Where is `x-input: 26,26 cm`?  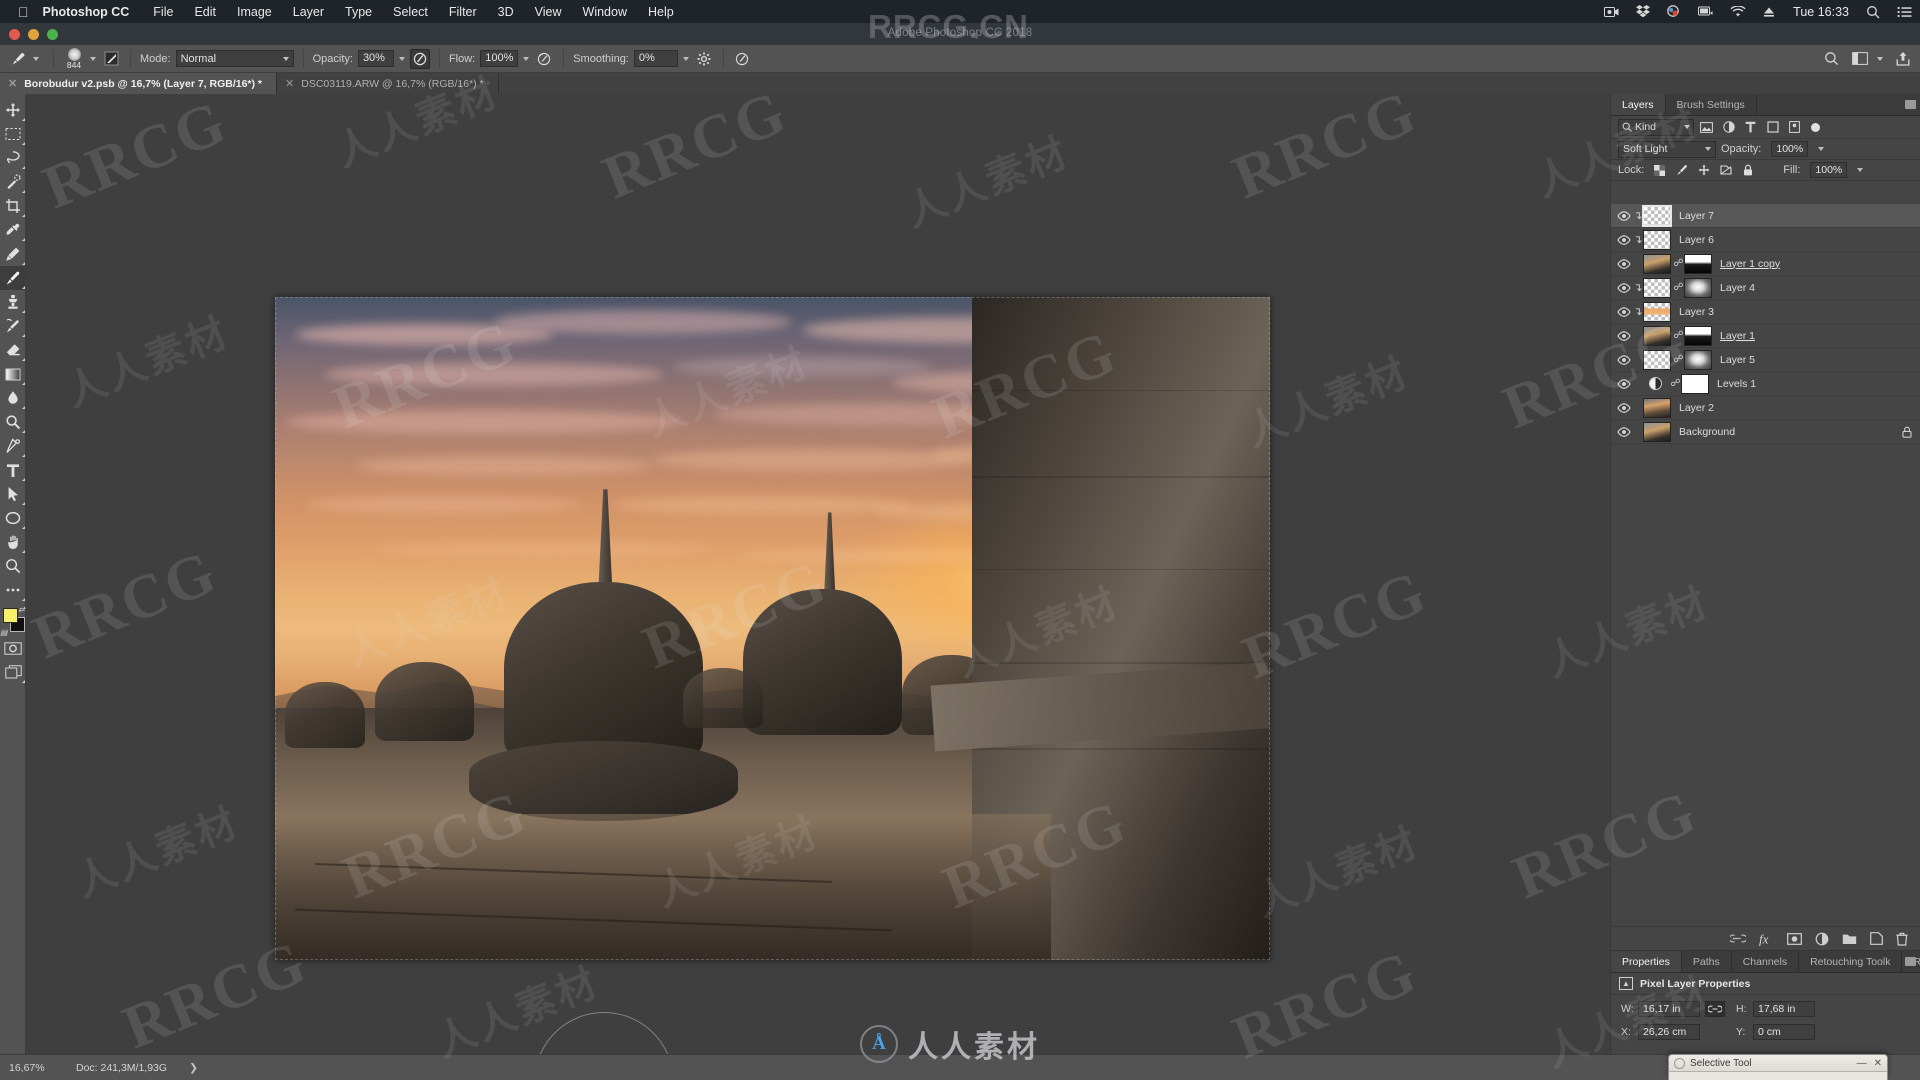
x-input: 26,26 cm is located at coordinates (1669, 1032).